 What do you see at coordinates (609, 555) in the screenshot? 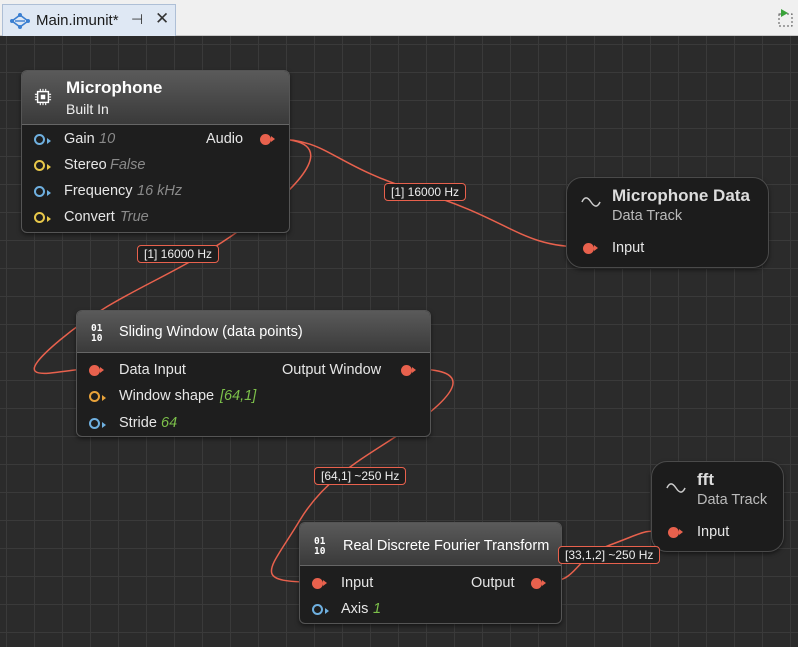
I see `wire-label-rdft-to-fft: [33,1,2] ~250 Hz` at bounding box center [609, 555].